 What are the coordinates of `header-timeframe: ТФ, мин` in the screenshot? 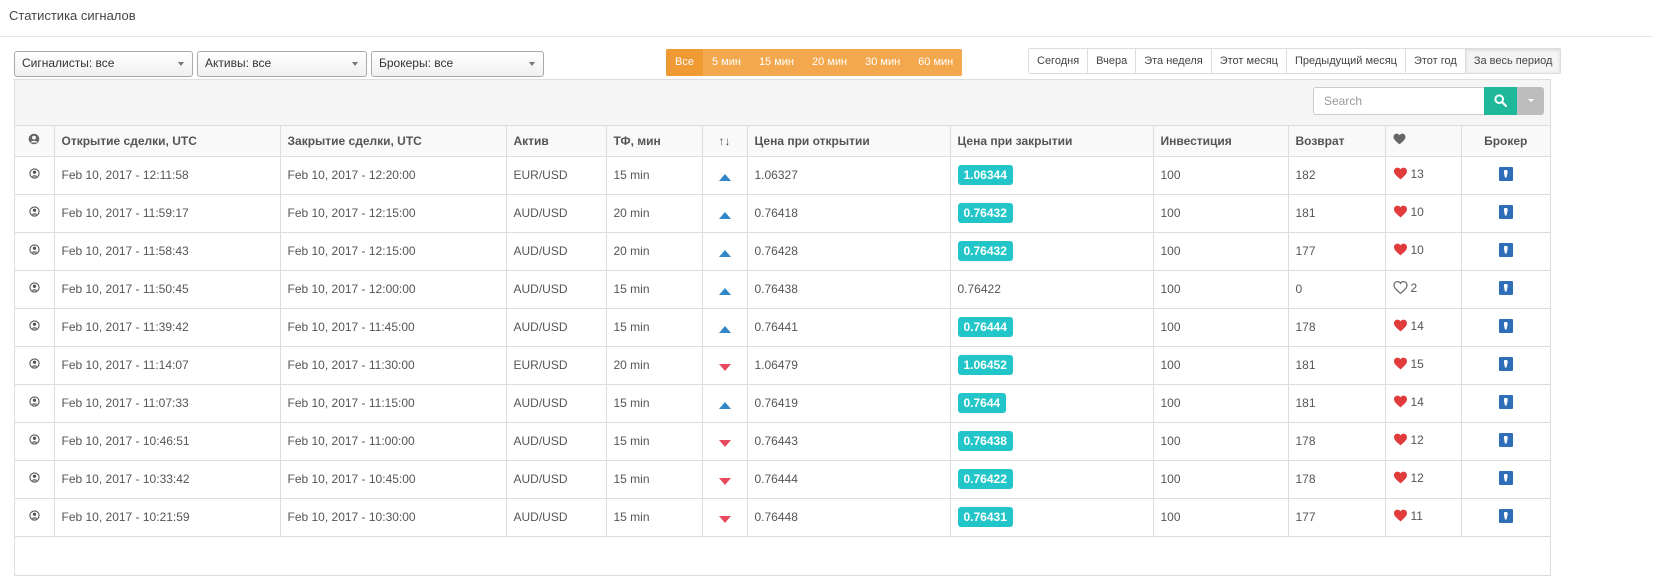 It's located at (654, 141).